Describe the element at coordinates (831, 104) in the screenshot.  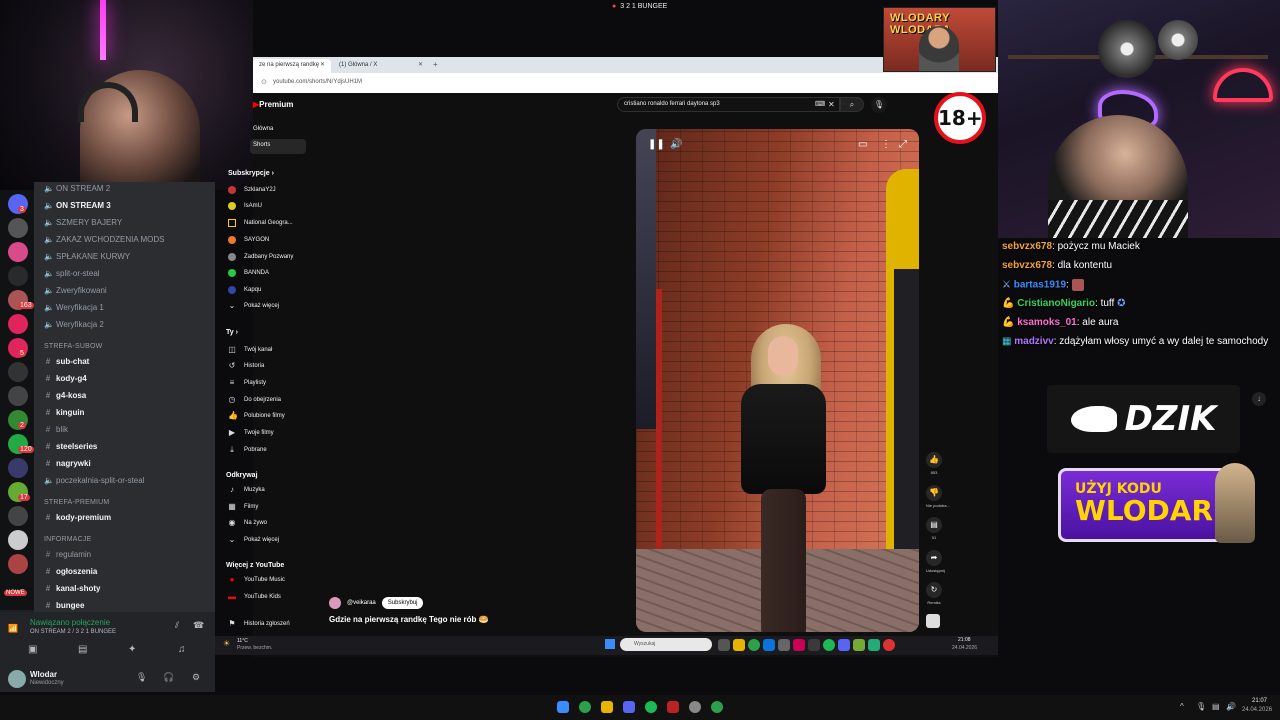
I see `clear-search-icon: ✕` at that location.